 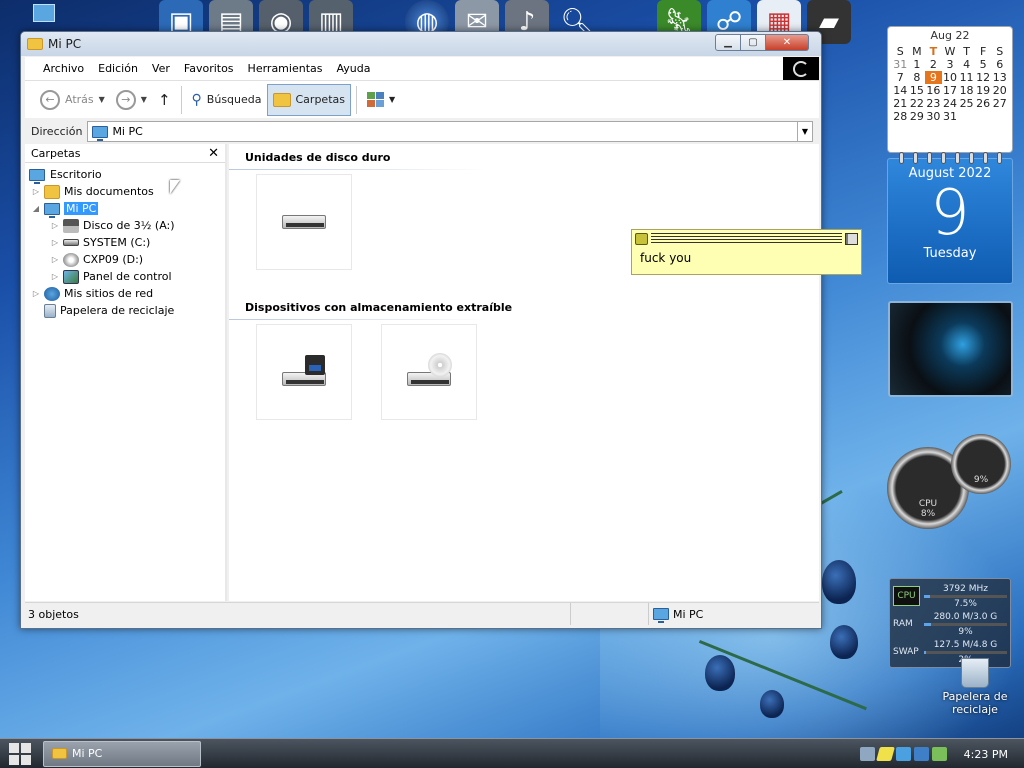 I want to click on tree-item-mis-sitios-de-red: ▷ Mis sitios de red, so click(x=125, y=293).